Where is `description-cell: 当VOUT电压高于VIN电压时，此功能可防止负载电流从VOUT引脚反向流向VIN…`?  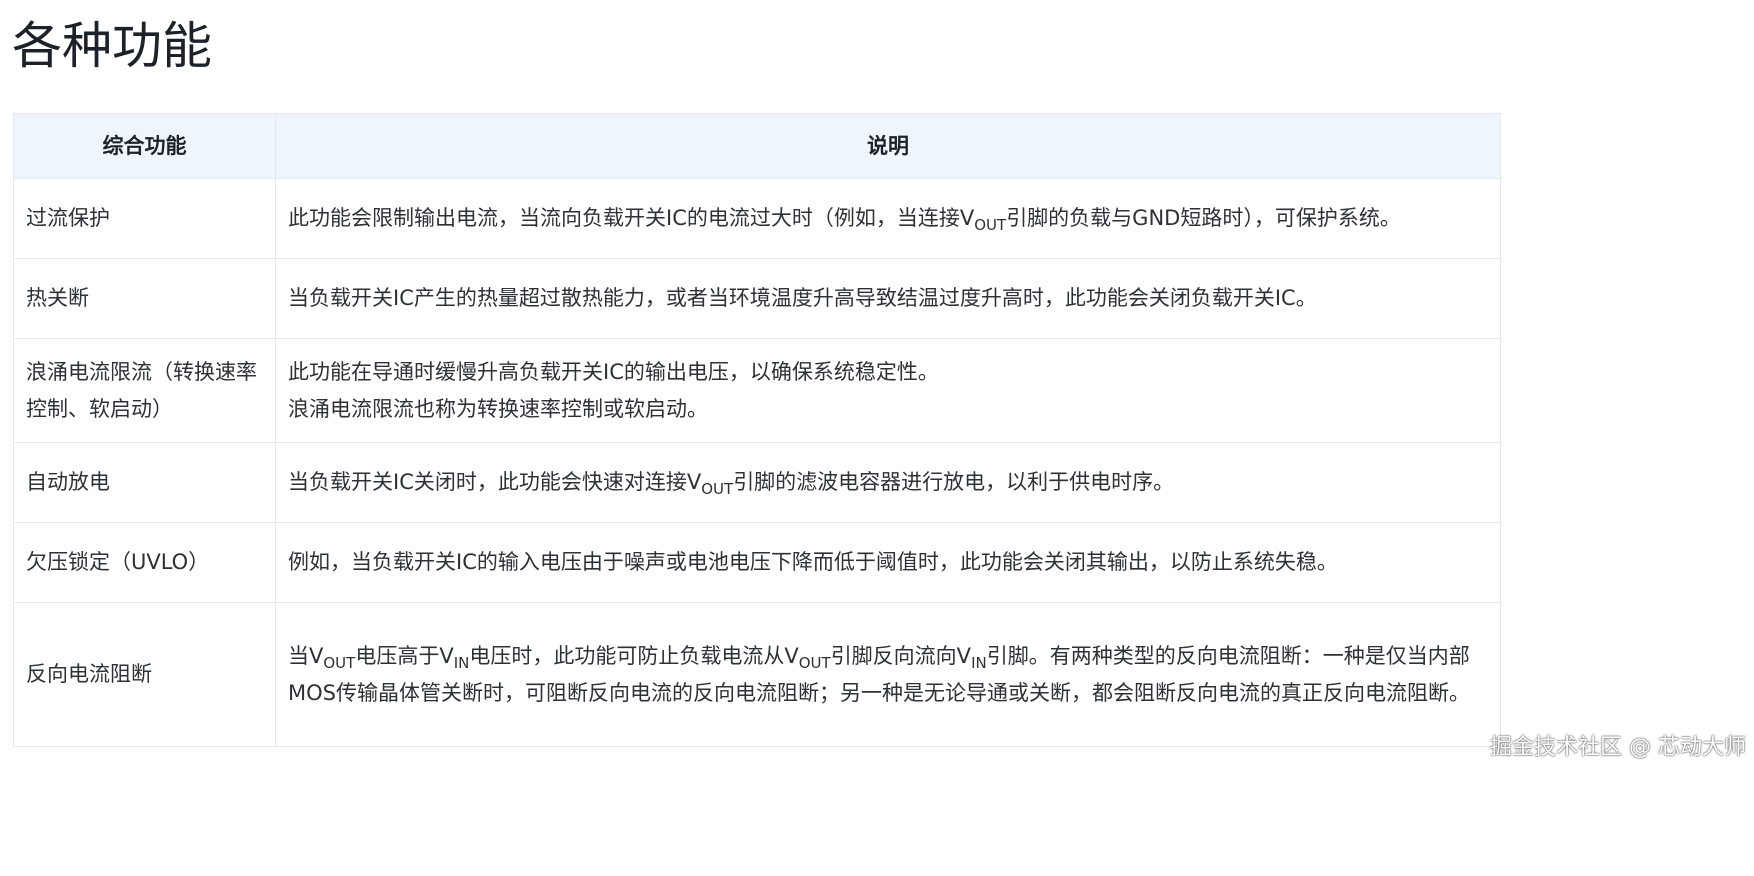 description-cell: 当VOUT电压高于VIN电压时，此功能可防止负载电流从VOUT引脚反向流向VIN… is located at coordinates (888, 674).